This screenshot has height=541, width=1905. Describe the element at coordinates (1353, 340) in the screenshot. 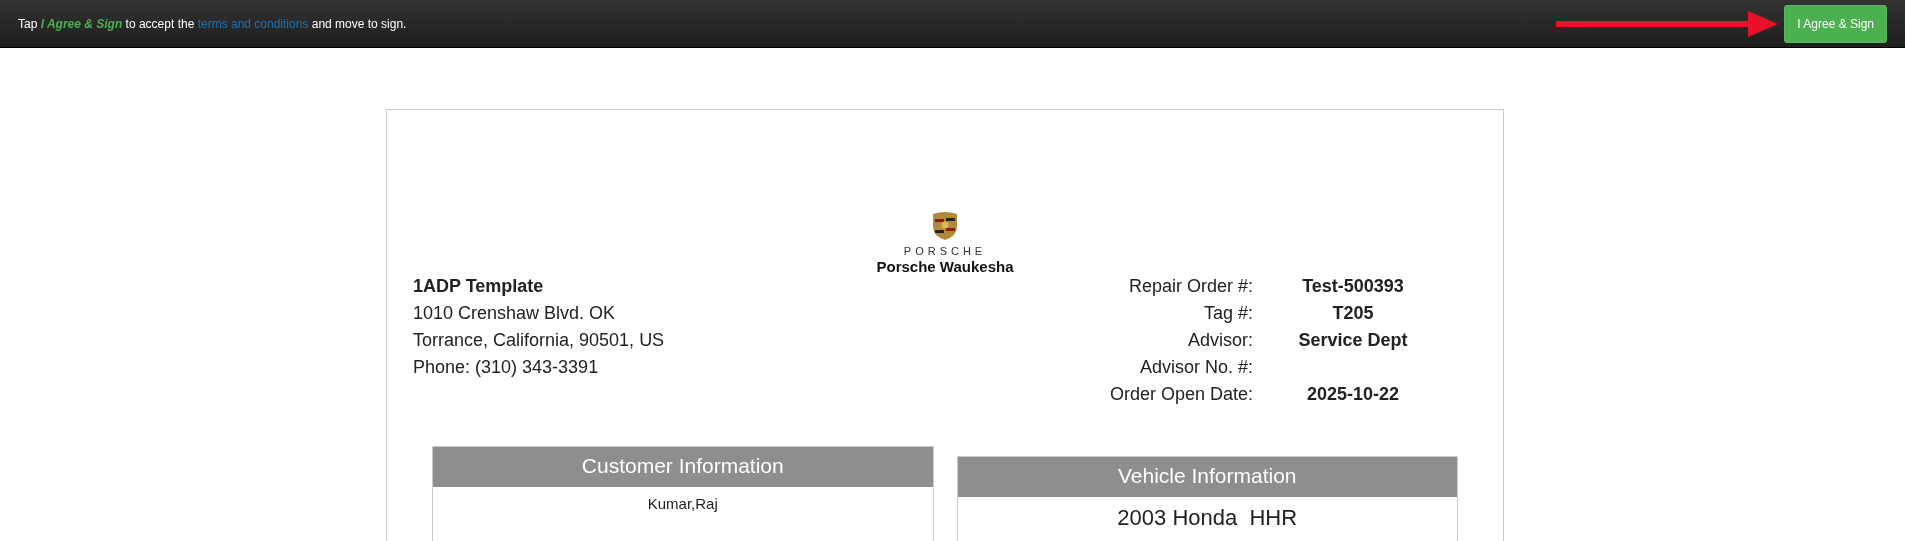

I see `field-value: Service Dept` at that location.